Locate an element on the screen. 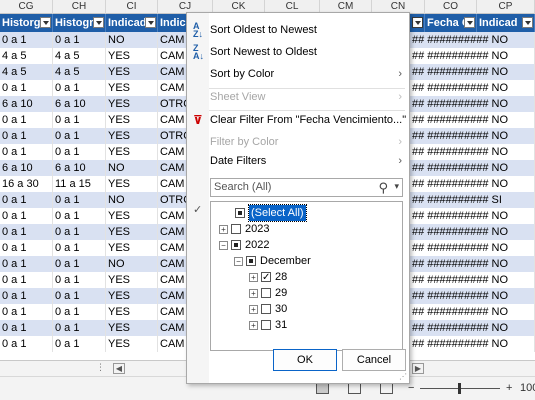 This screenshot has width=535, height=400. date-filters-item: Date Filters › is located at coordinates (298, 161).